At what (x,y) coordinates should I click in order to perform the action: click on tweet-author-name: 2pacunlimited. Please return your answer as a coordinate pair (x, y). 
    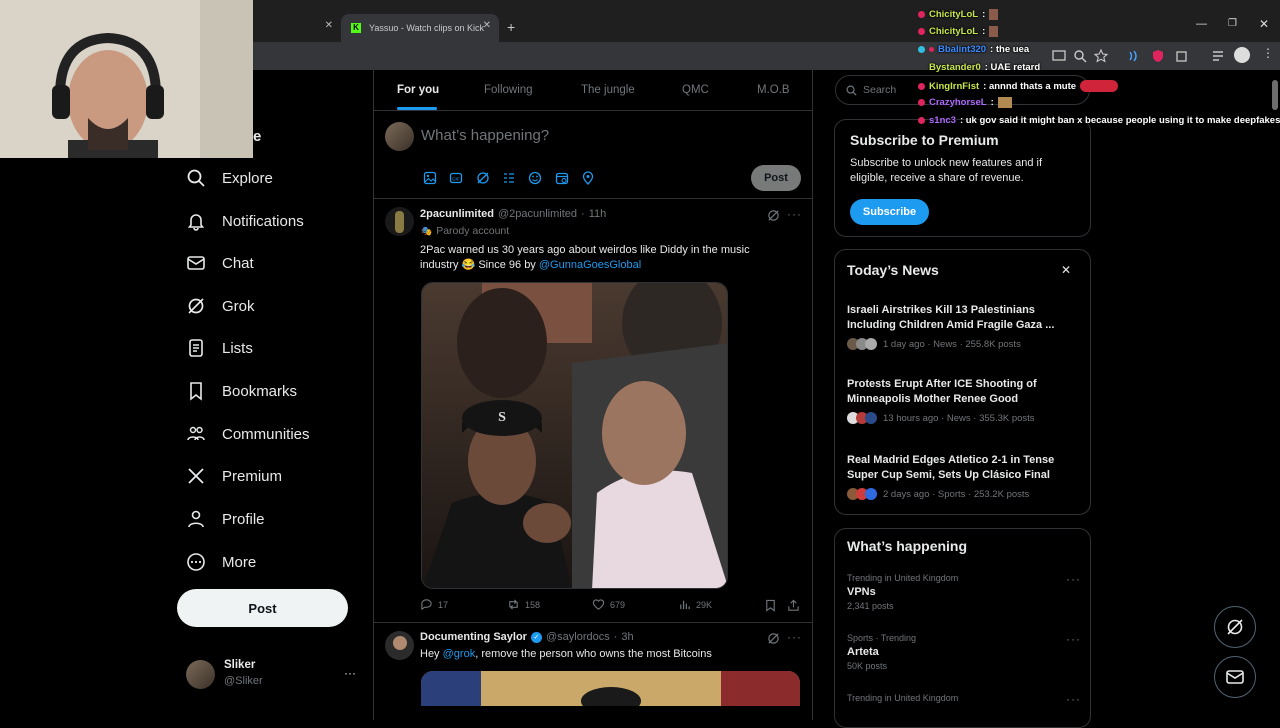
    Looking at the image, I should click on (457, 214).